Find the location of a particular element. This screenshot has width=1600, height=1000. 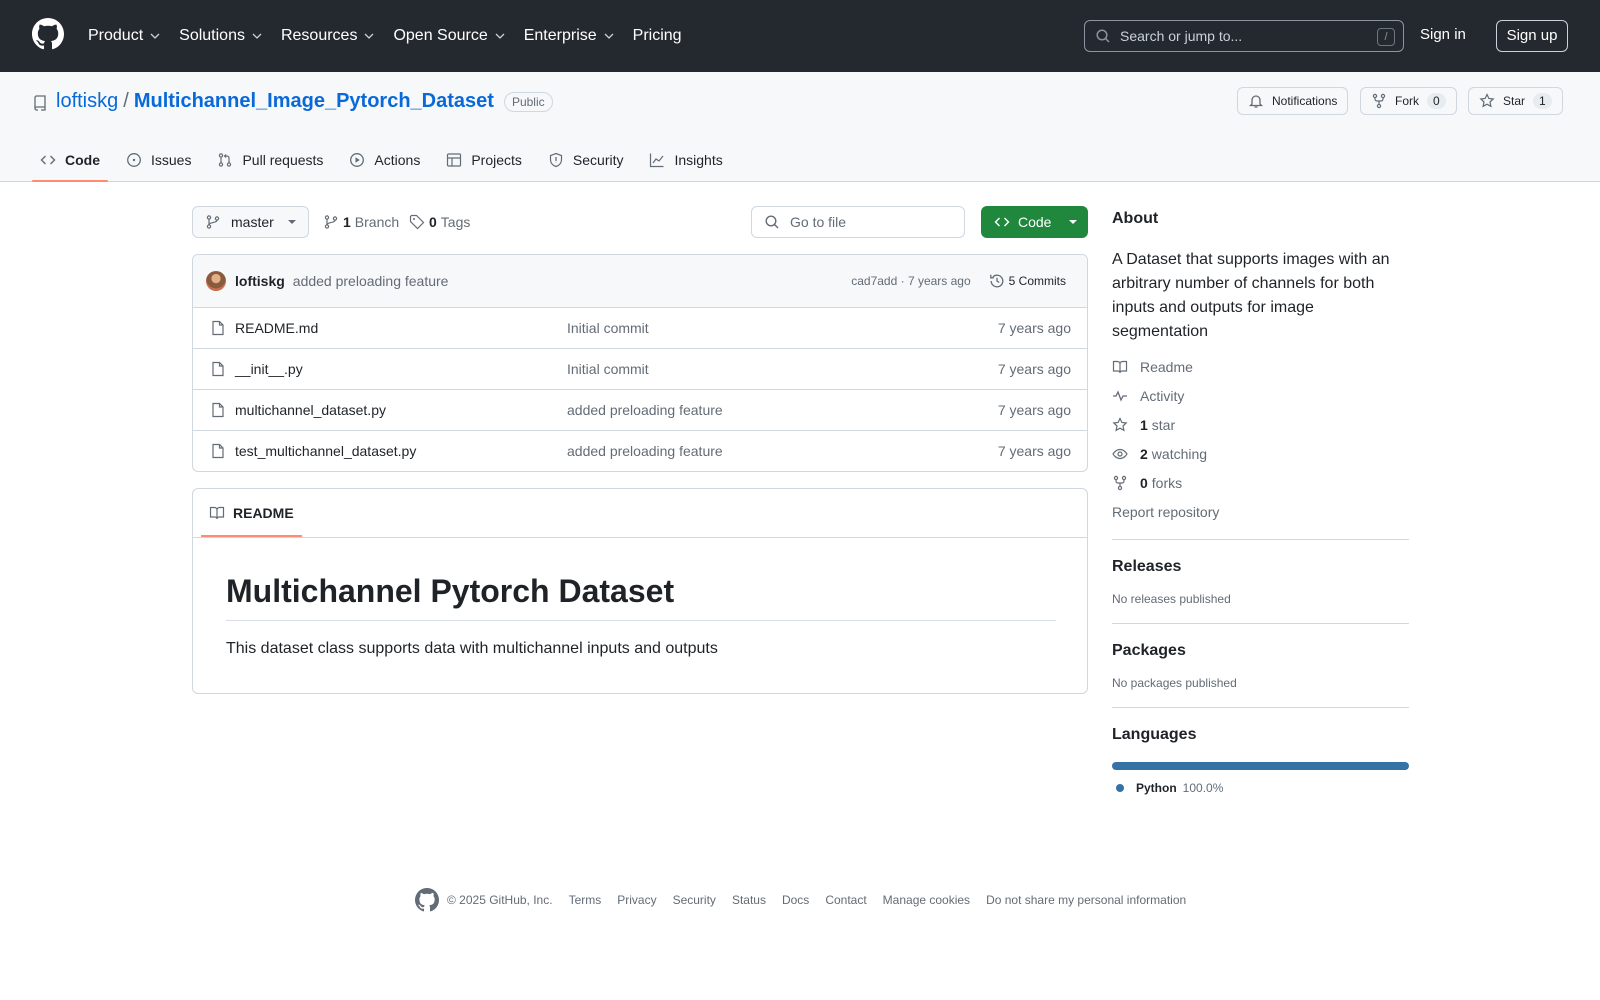

nav-pricing-label: Pricing is located at coordinates (657, 35).